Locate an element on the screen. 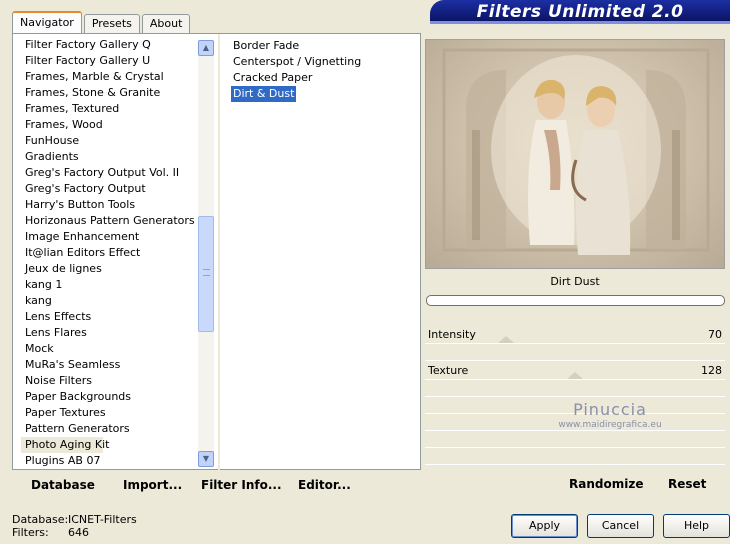  tab-strip: Navigator Presets About is located at coordinates (102, 22).